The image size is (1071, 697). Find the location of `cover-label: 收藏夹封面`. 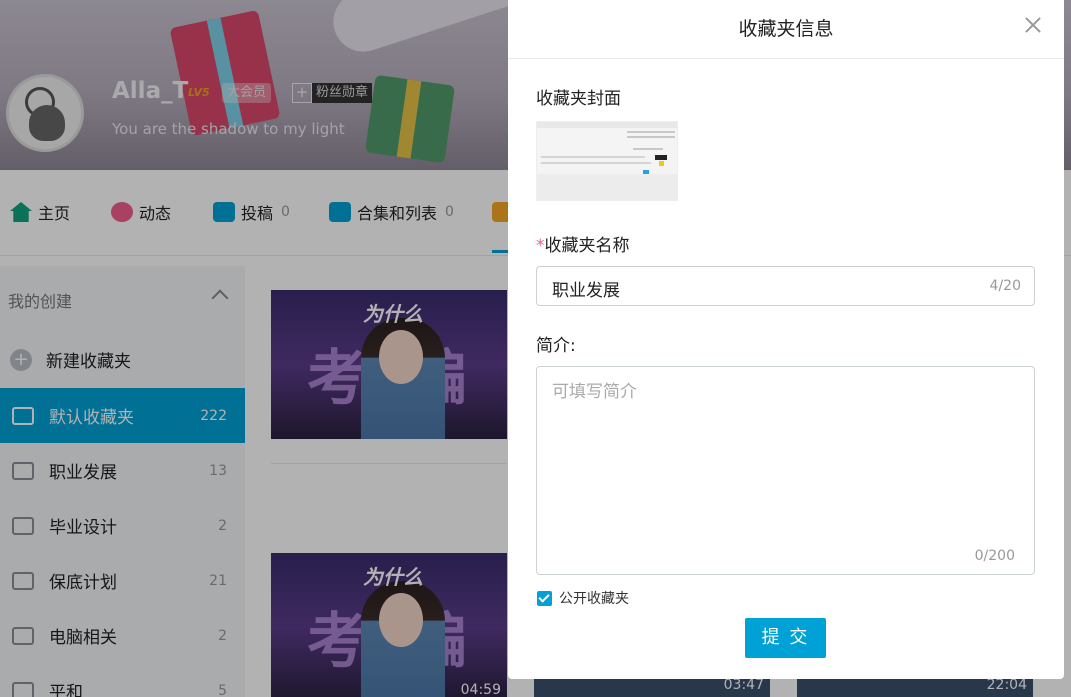

cover-label: 收藏夹封面 is located at coordinates (578, 99).